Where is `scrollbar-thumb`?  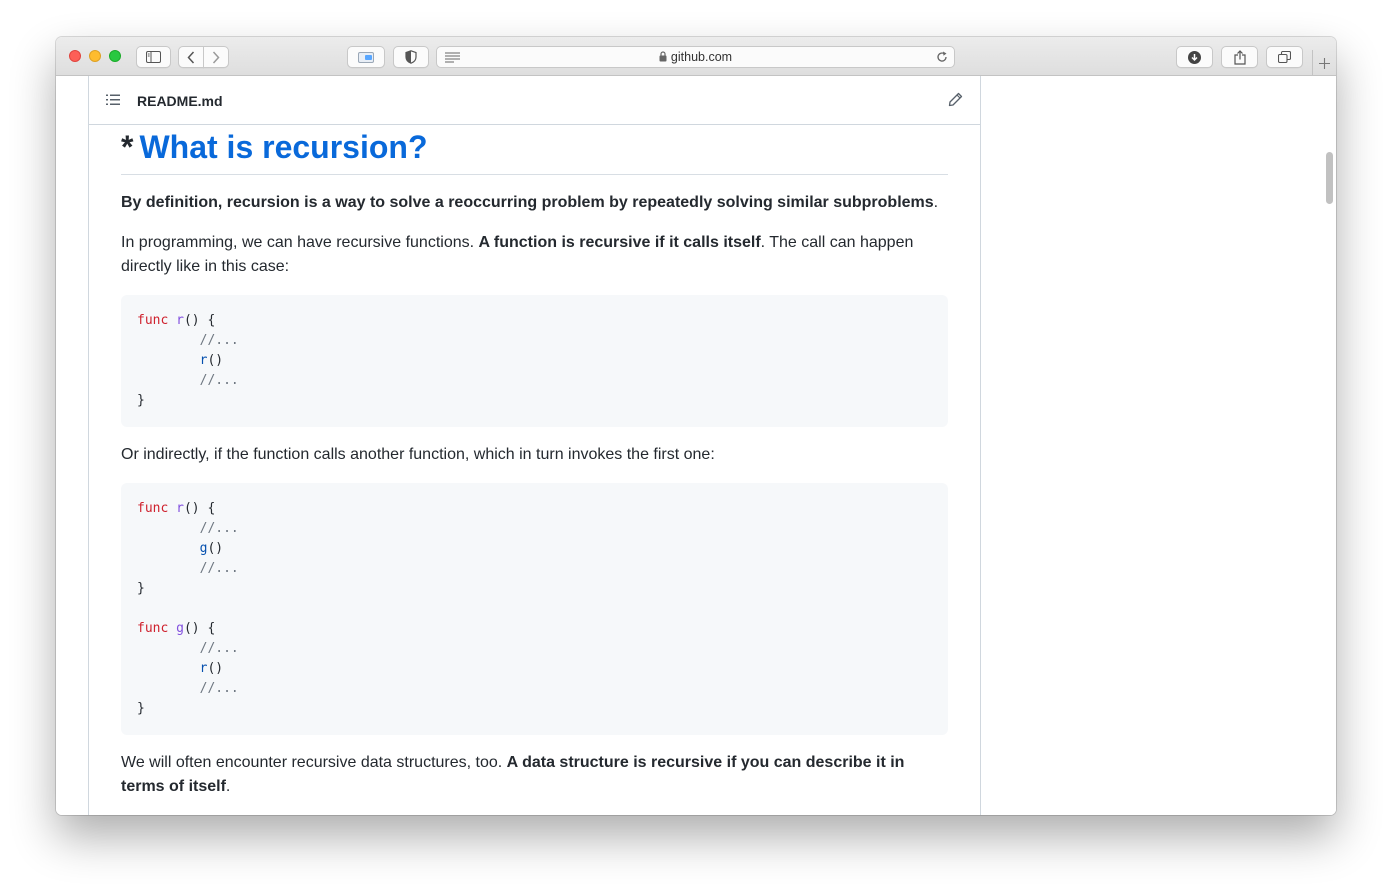 scrollbar-thumb is located at coordinates (1329, 178).